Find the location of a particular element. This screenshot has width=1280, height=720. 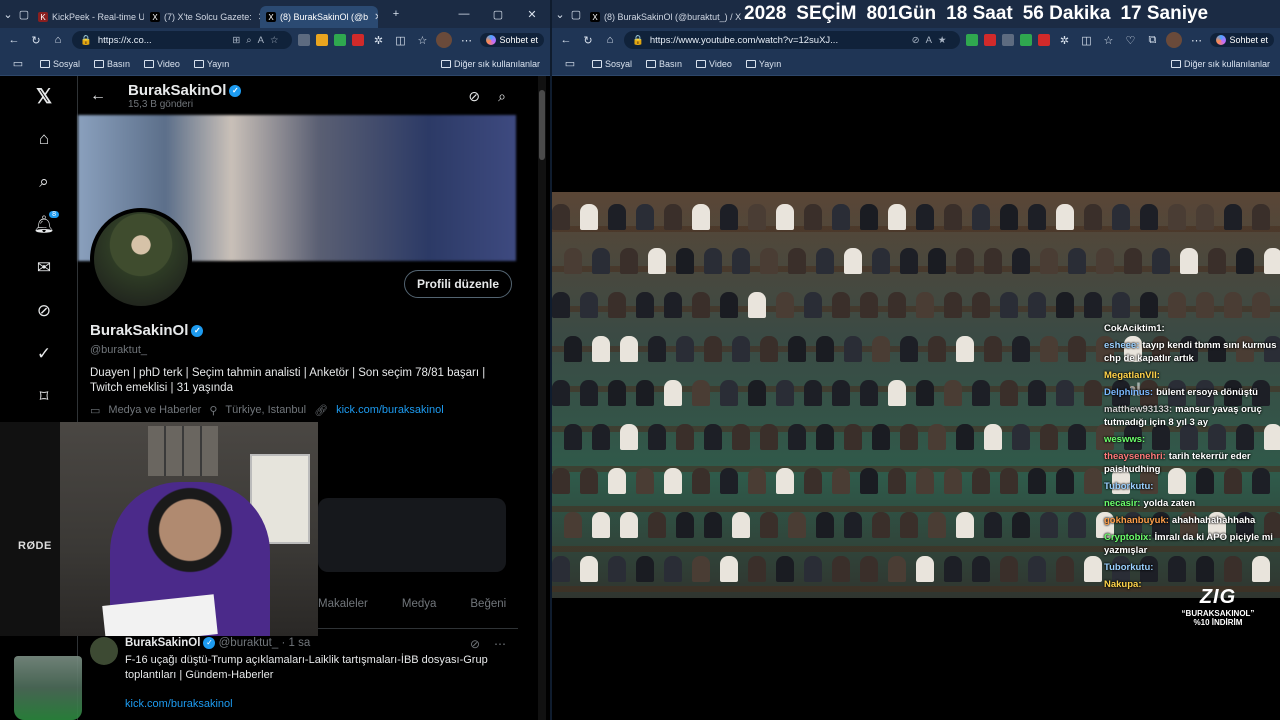

bookmarks-icon: ⌑ is located at coordinates (44, 397).